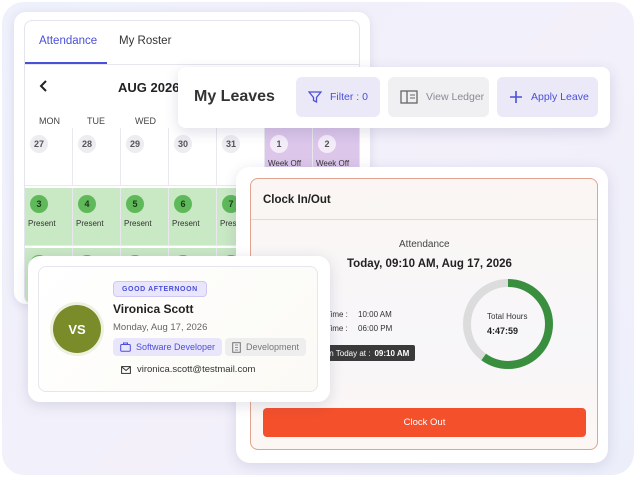  Describe the element at coordinates (160, 327) in the screenshot. I see `profile-date: Monday, Aug 17, 2026` at that location.